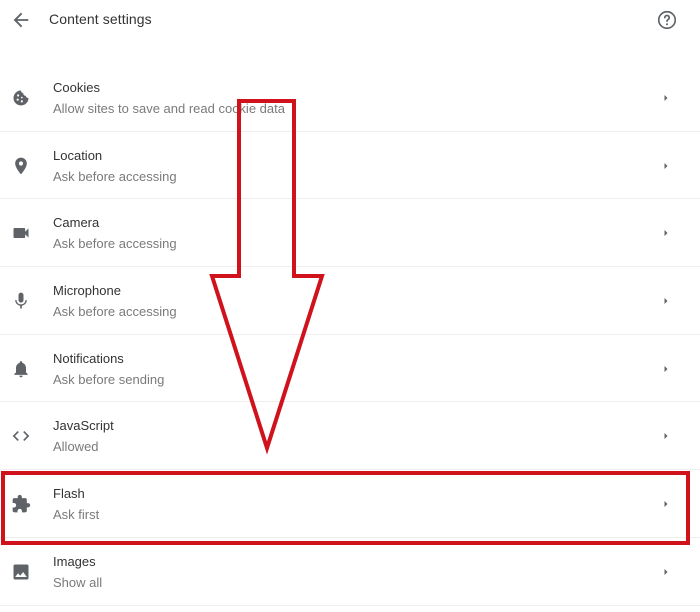 Image resolution: width=700 pixels, height=612 pixels. Describe the element at coordinates (76, 515) in the screenshot. I see `row-subtitle: Ask first` at that location.